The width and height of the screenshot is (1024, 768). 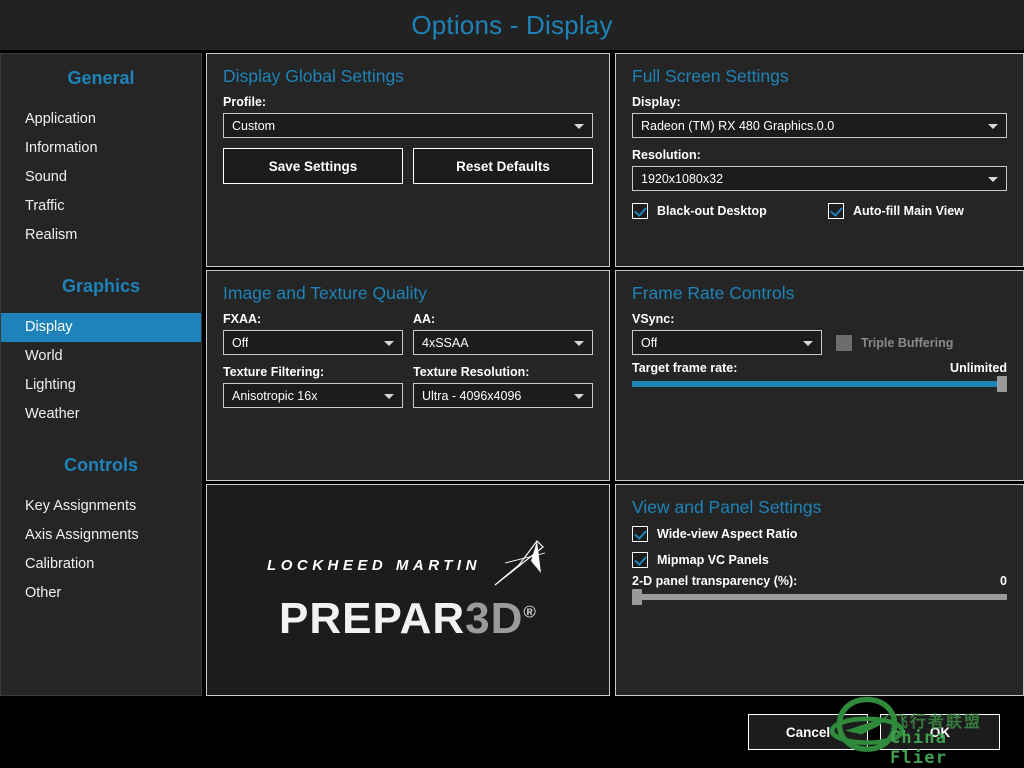 I want to click on panel-transparency-label: 2-D panel transparency (%):, so click(x=715, y=581).